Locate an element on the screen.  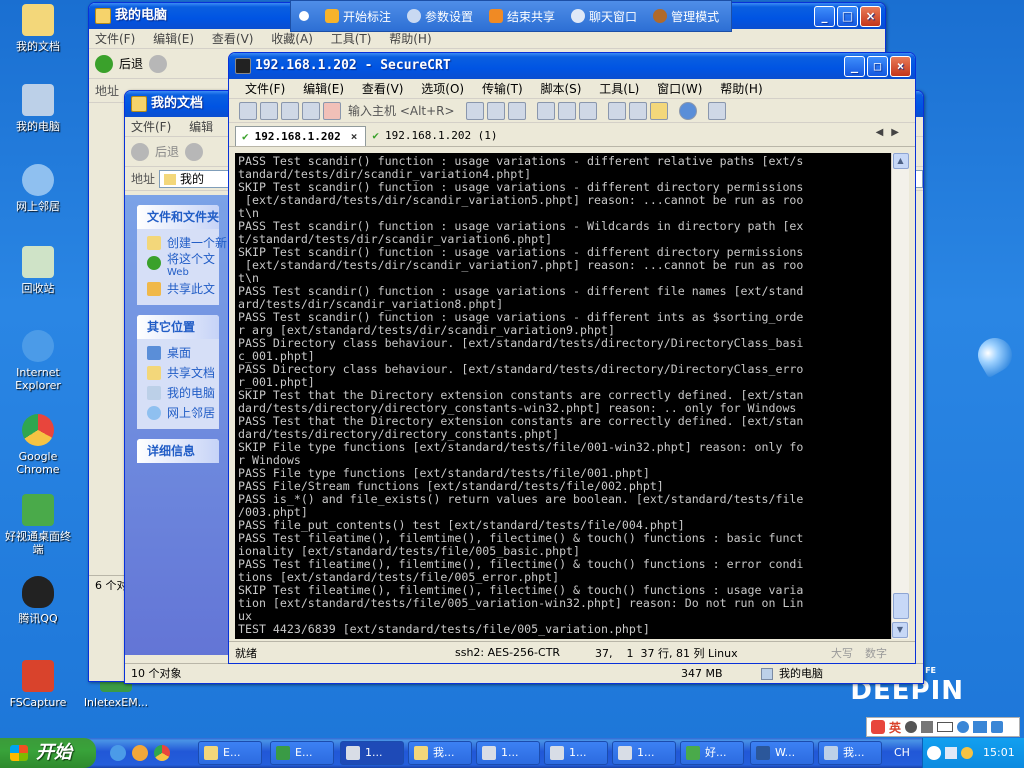
tray-expand-icon is located at coordinates (934, 753).